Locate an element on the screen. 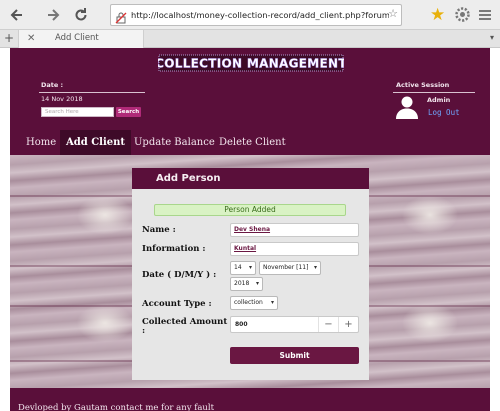 This screenshot has width=500, height=411. panel-title: Add Person is located at coordinates (188, 178).